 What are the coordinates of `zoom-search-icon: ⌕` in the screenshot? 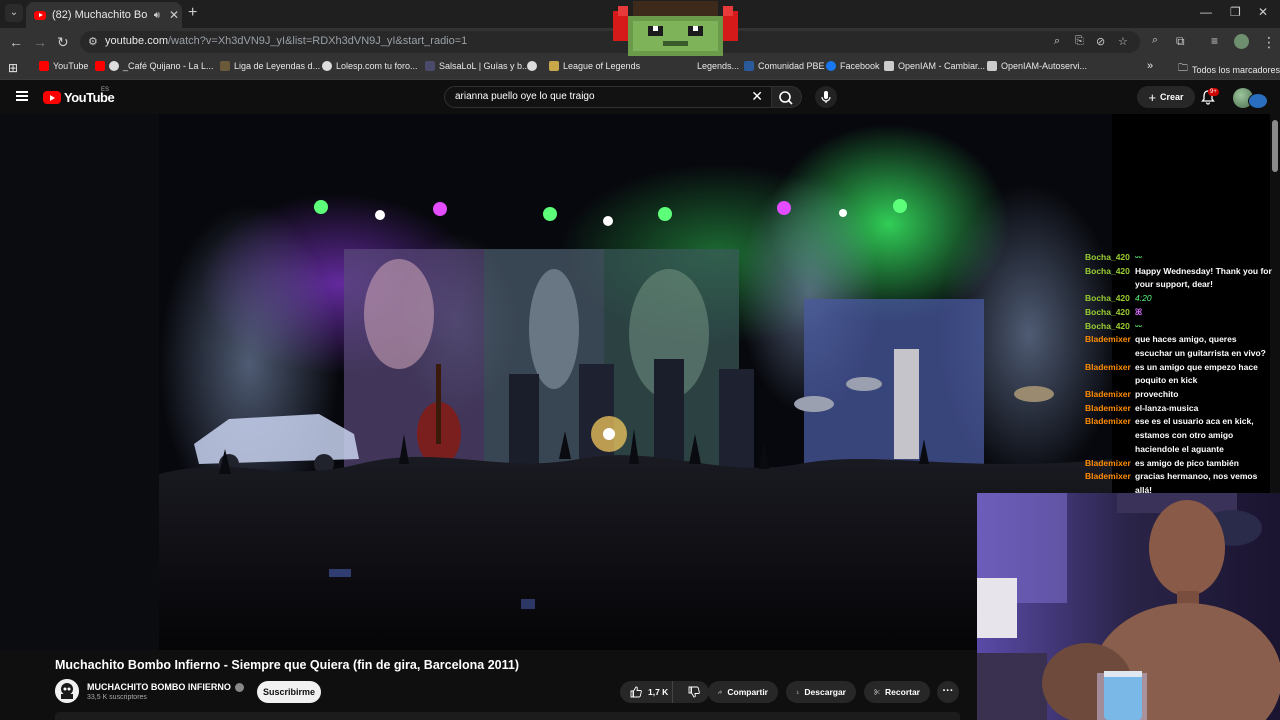 It's located at (1057, 41).